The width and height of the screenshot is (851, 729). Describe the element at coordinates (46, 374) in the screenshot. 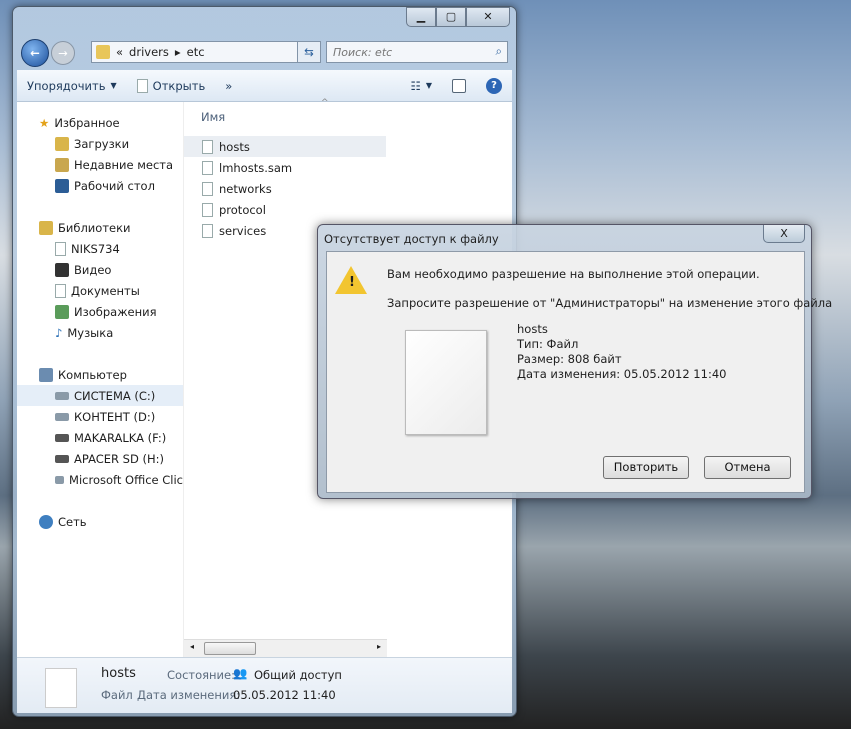

I see `computer-icon` at that location.